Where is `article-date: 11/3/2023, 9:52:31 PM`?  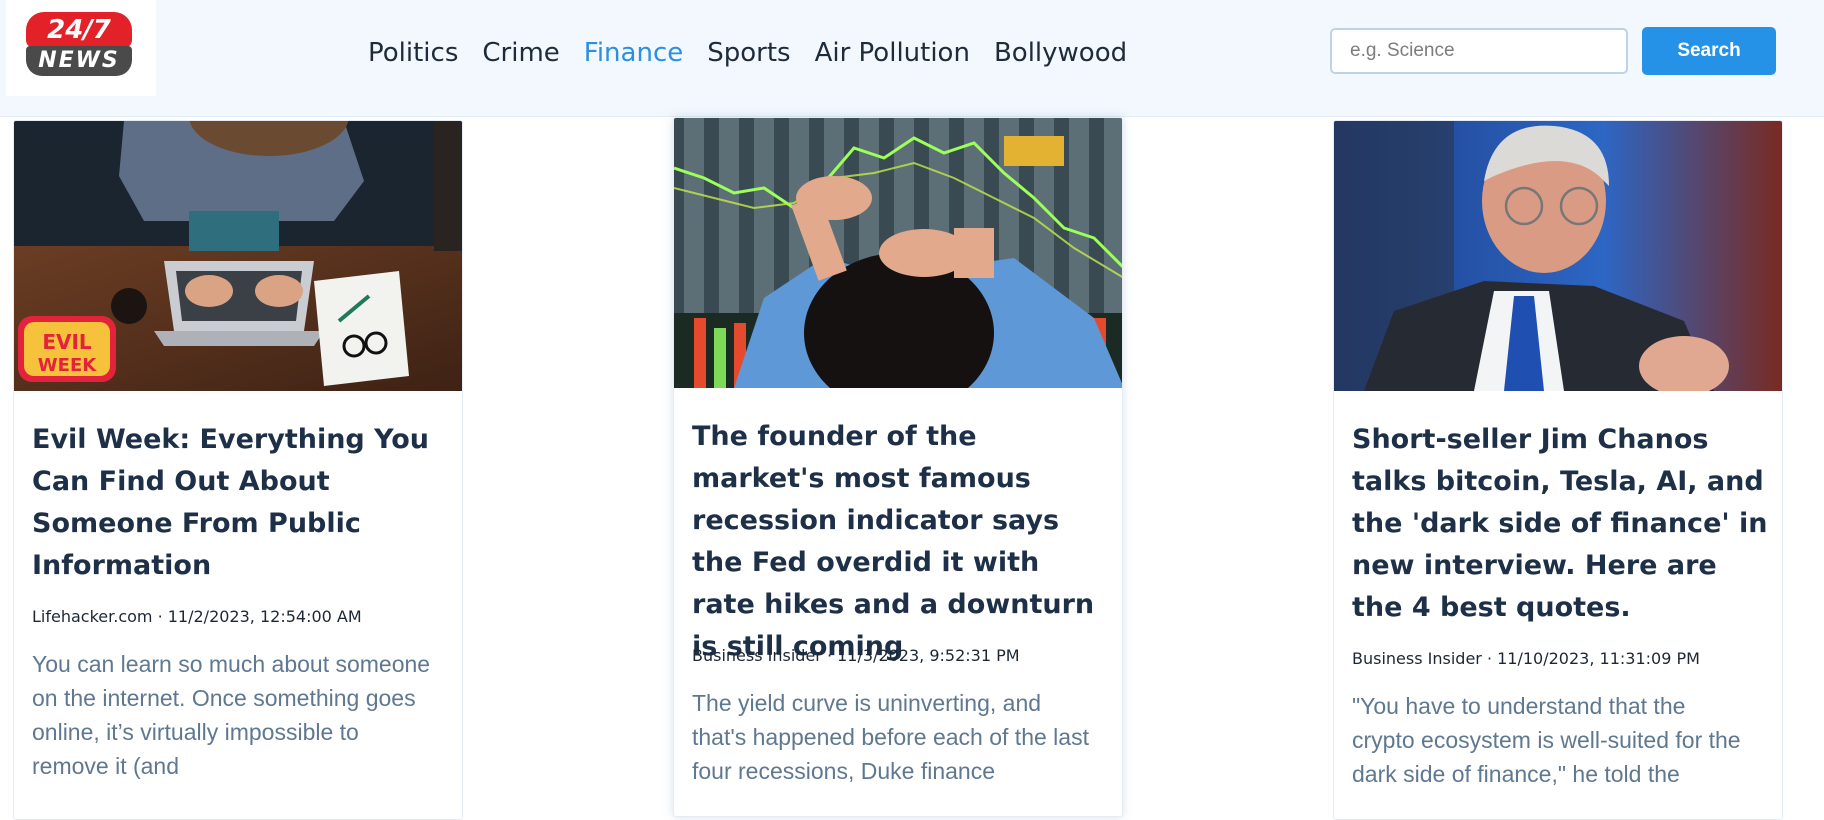
article-date: 11/3/2023, 9:52:31 PM is located at coordinates (928, 655).